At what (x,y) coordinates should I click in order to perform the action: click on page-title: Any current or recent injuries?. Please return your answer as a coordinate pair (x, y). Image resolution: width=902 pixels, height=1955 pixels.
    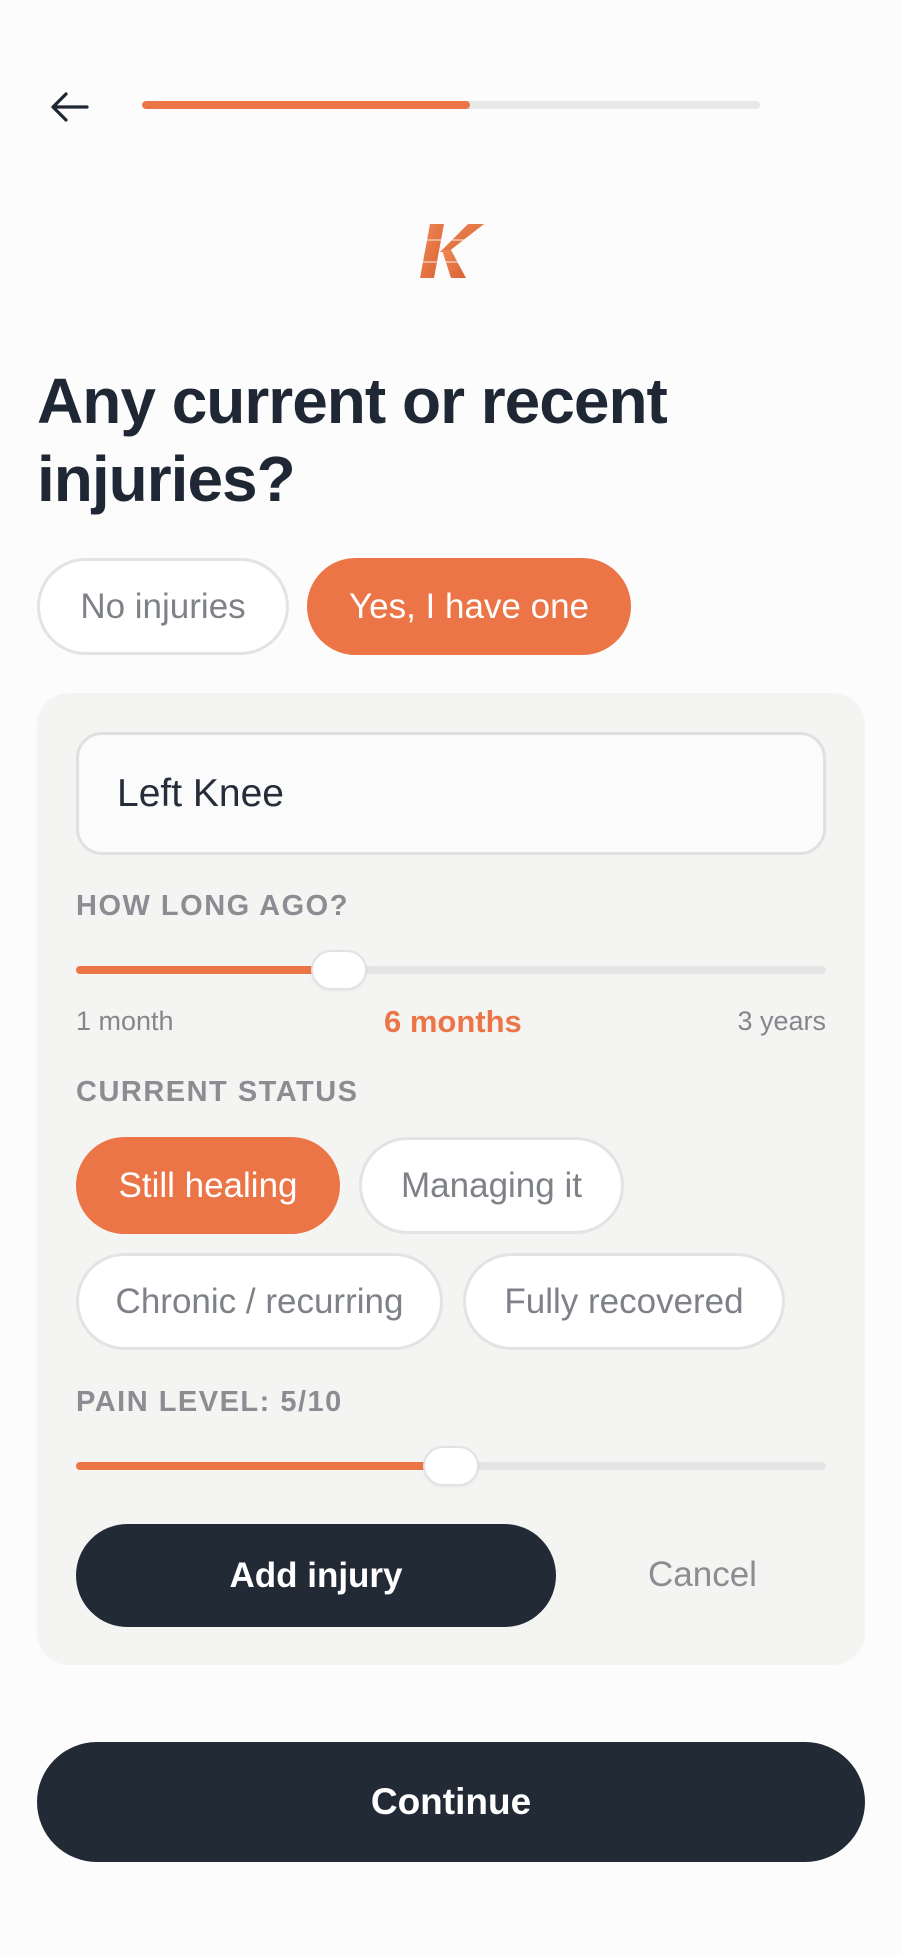
    Looking at the image, I should click on (352, 440).